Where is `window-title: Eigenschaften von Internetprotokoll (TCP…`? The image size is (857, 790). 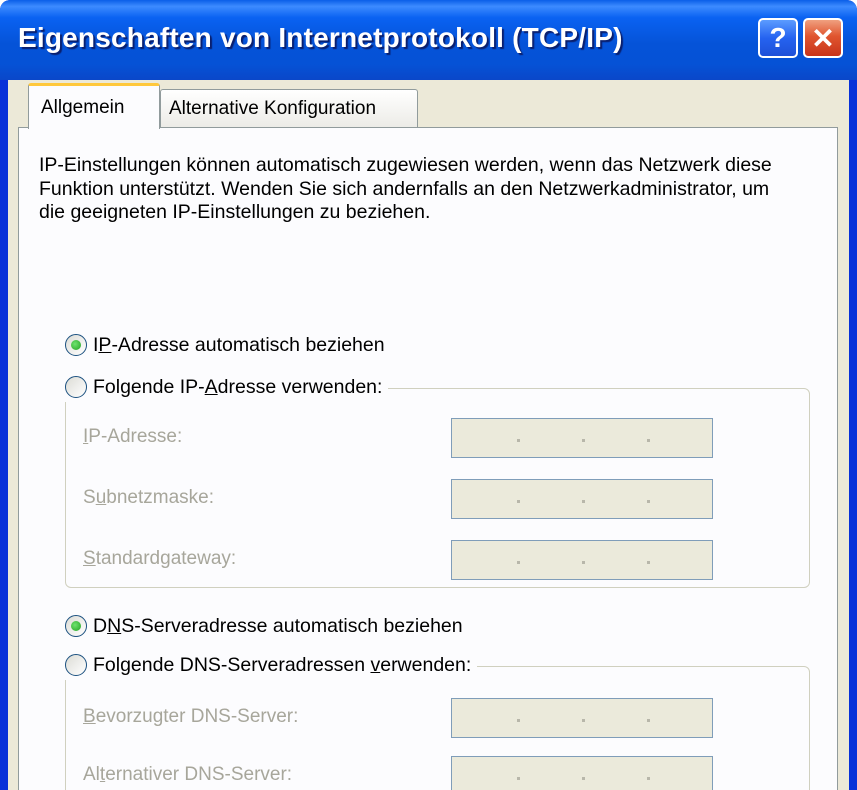 window-title: Eigenschaften von Internetprotokoll (TCP… is located at coordinates (320, 37).